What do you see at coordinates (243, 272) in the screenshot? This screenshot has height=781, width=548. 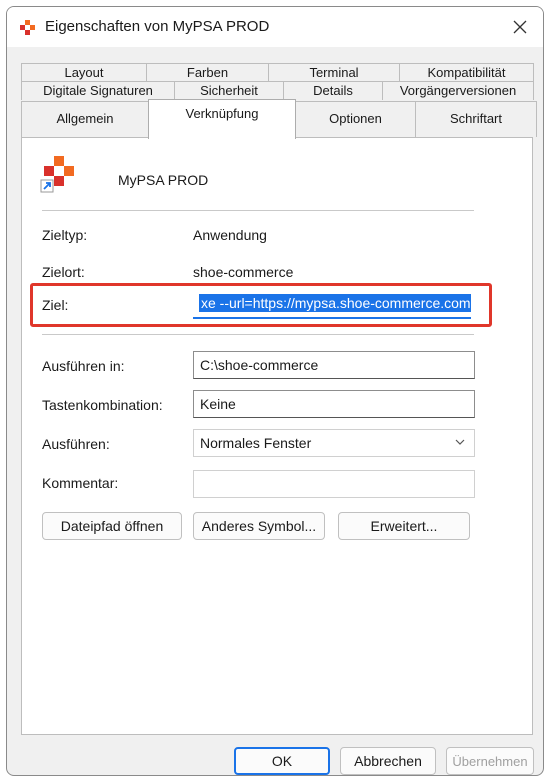 I see `zielort-value: shoe-commerce` at bounding box center [243, 272].